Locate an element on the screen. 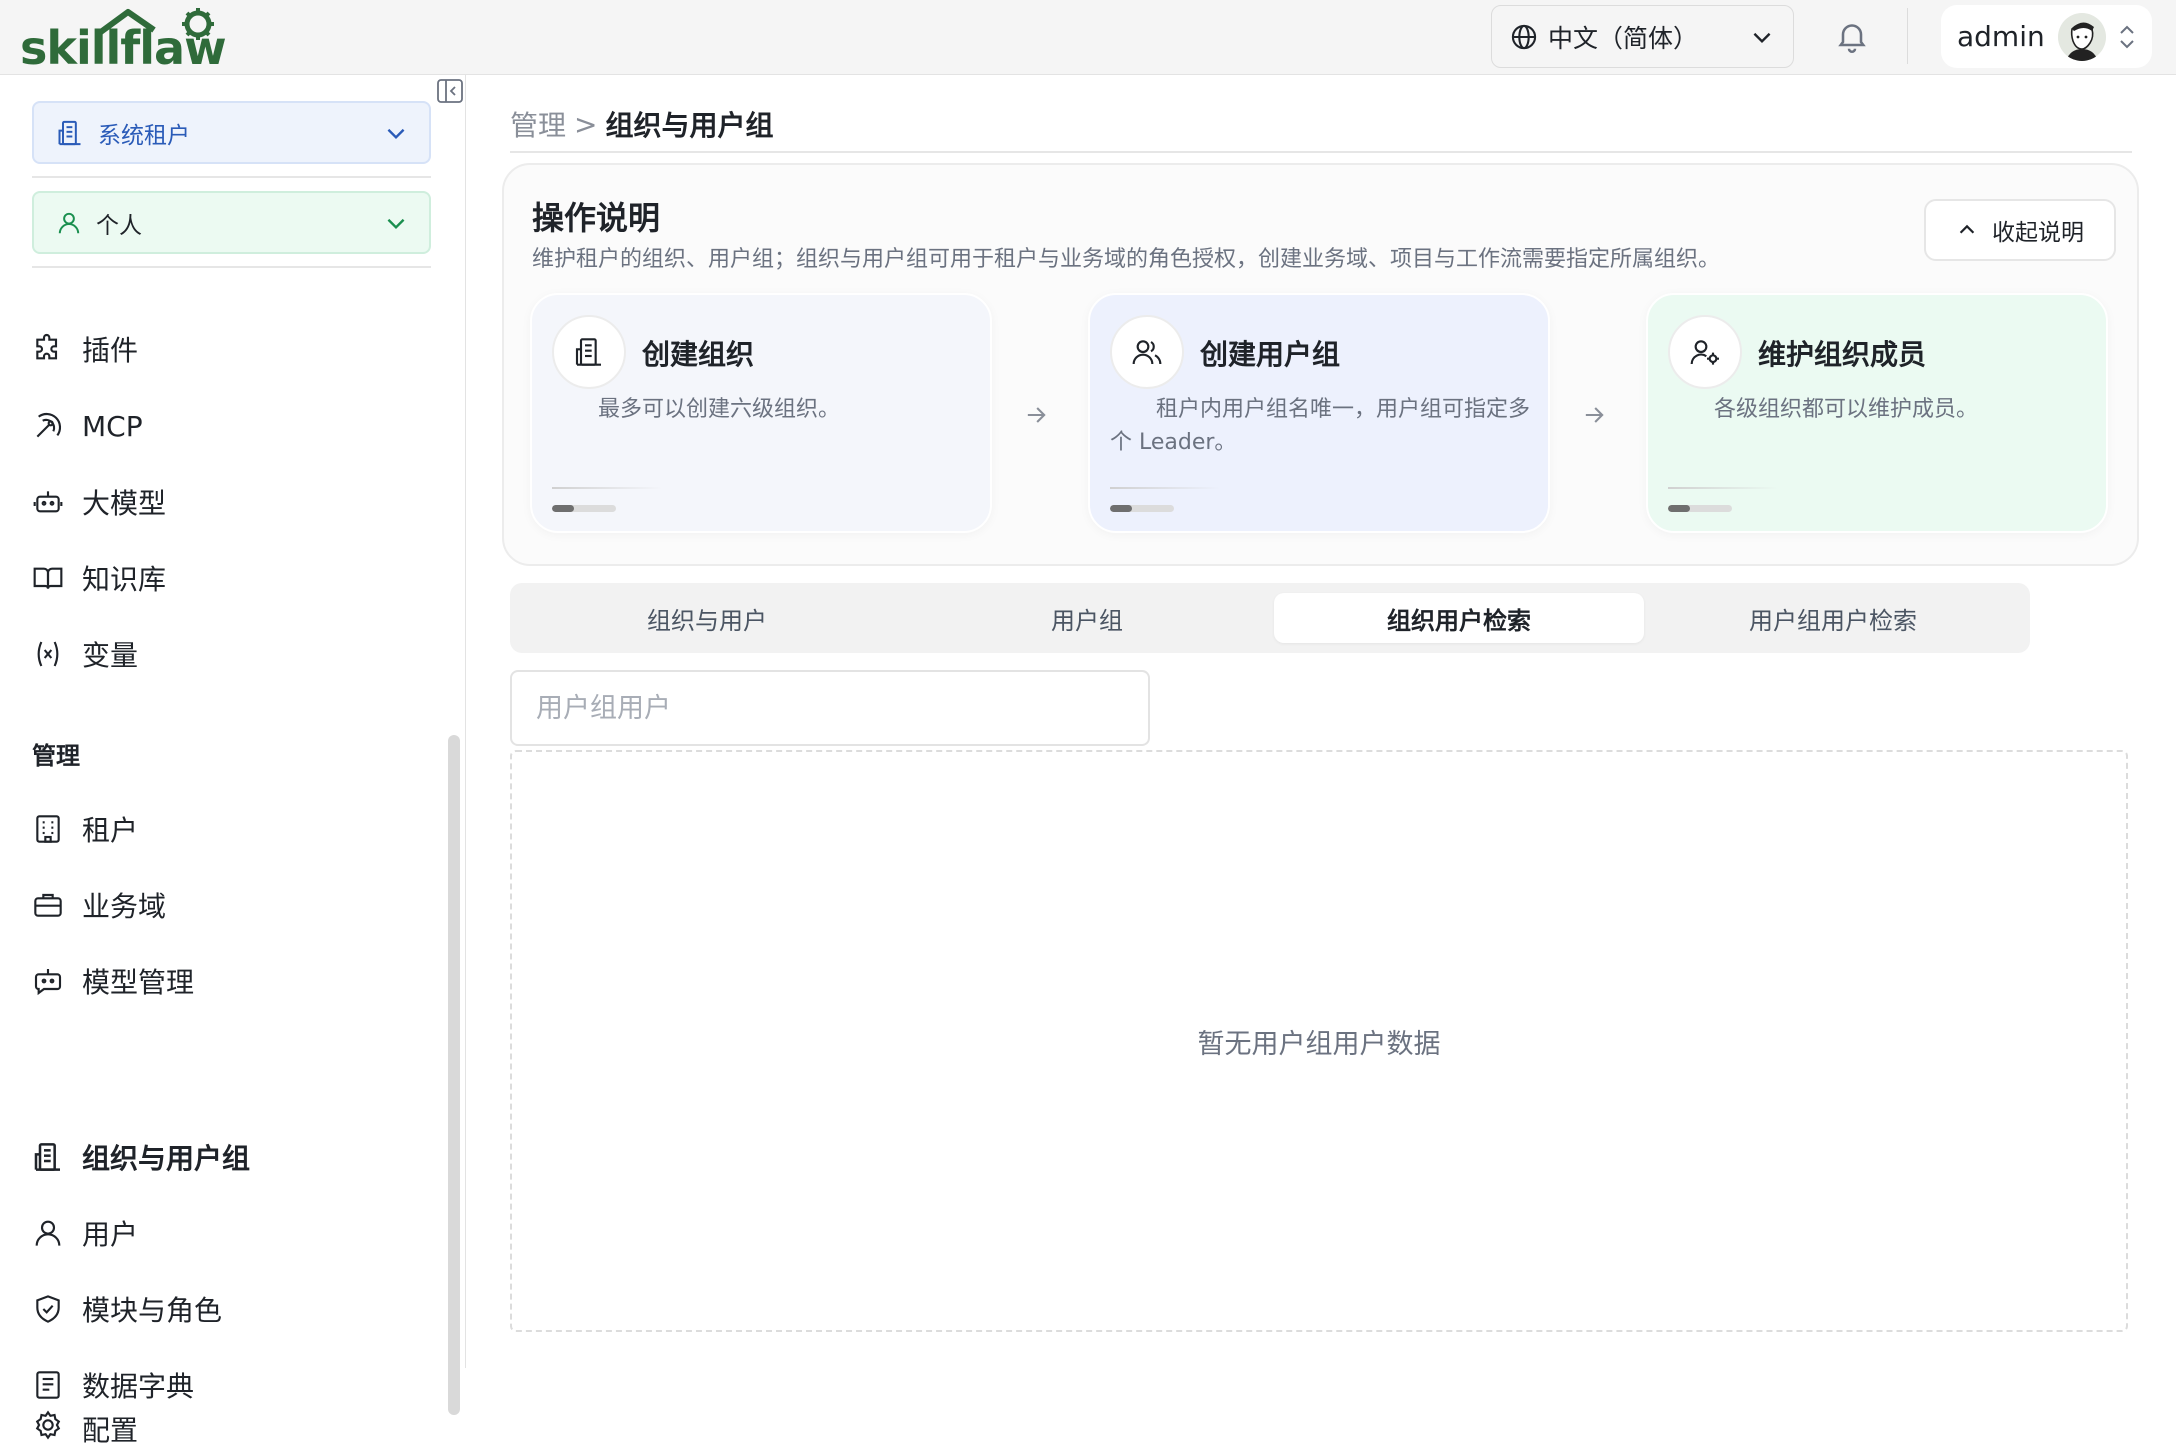 Image resolution: width=2176 pixels, height=1443 pixels. step-text: 最多可以创建六级组织。 is located at coordinates (719, 409).